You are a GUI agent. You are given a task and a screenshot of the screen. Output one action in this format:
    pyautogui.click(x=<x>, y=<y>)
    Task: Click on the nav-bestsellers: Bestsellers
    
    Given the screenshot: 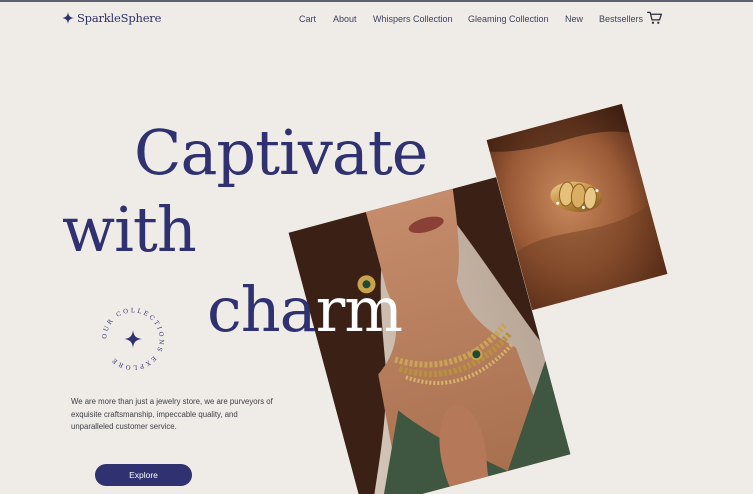 What is the action you would take?
    pyautogui.click(x=621, y=19)
    